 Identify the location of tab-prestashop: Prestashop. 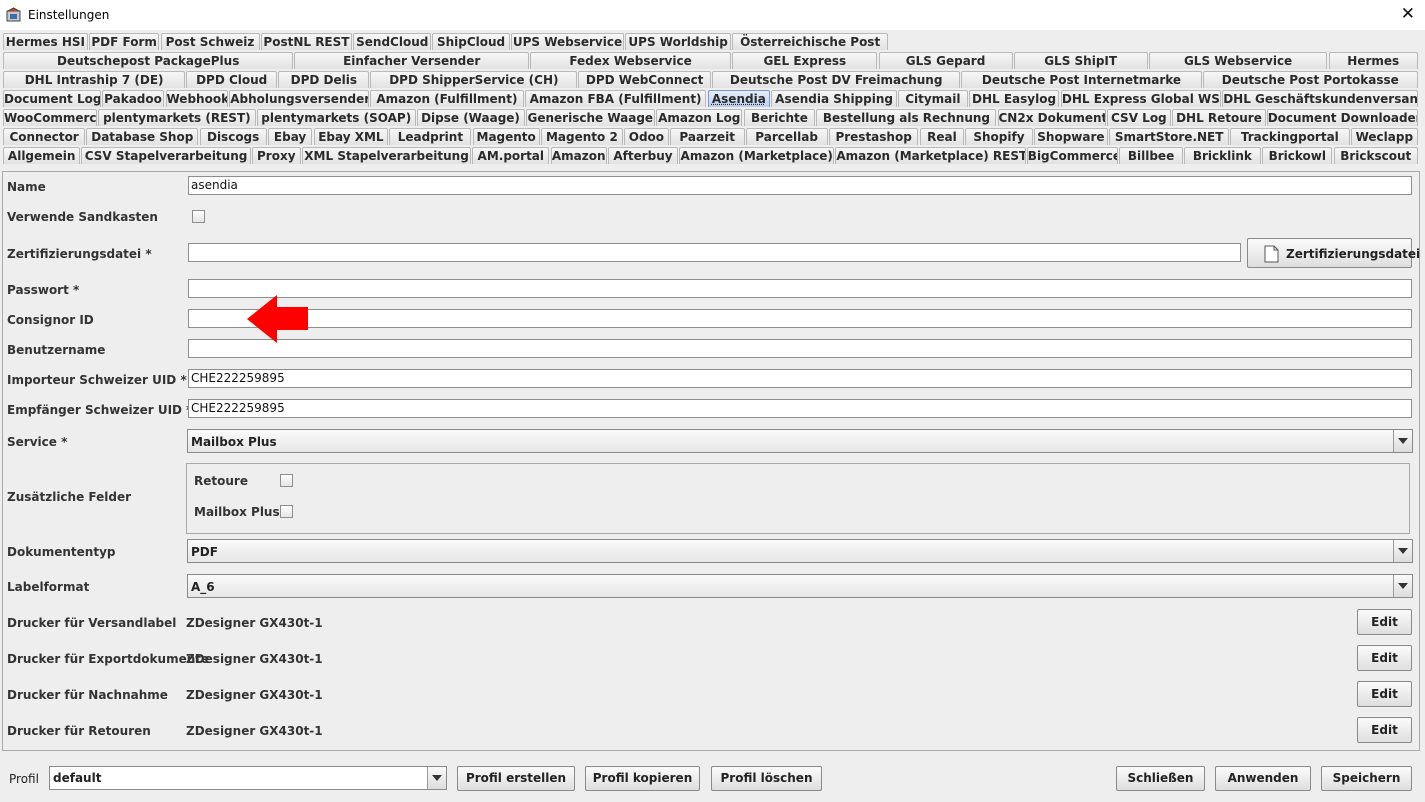
(873, 136).